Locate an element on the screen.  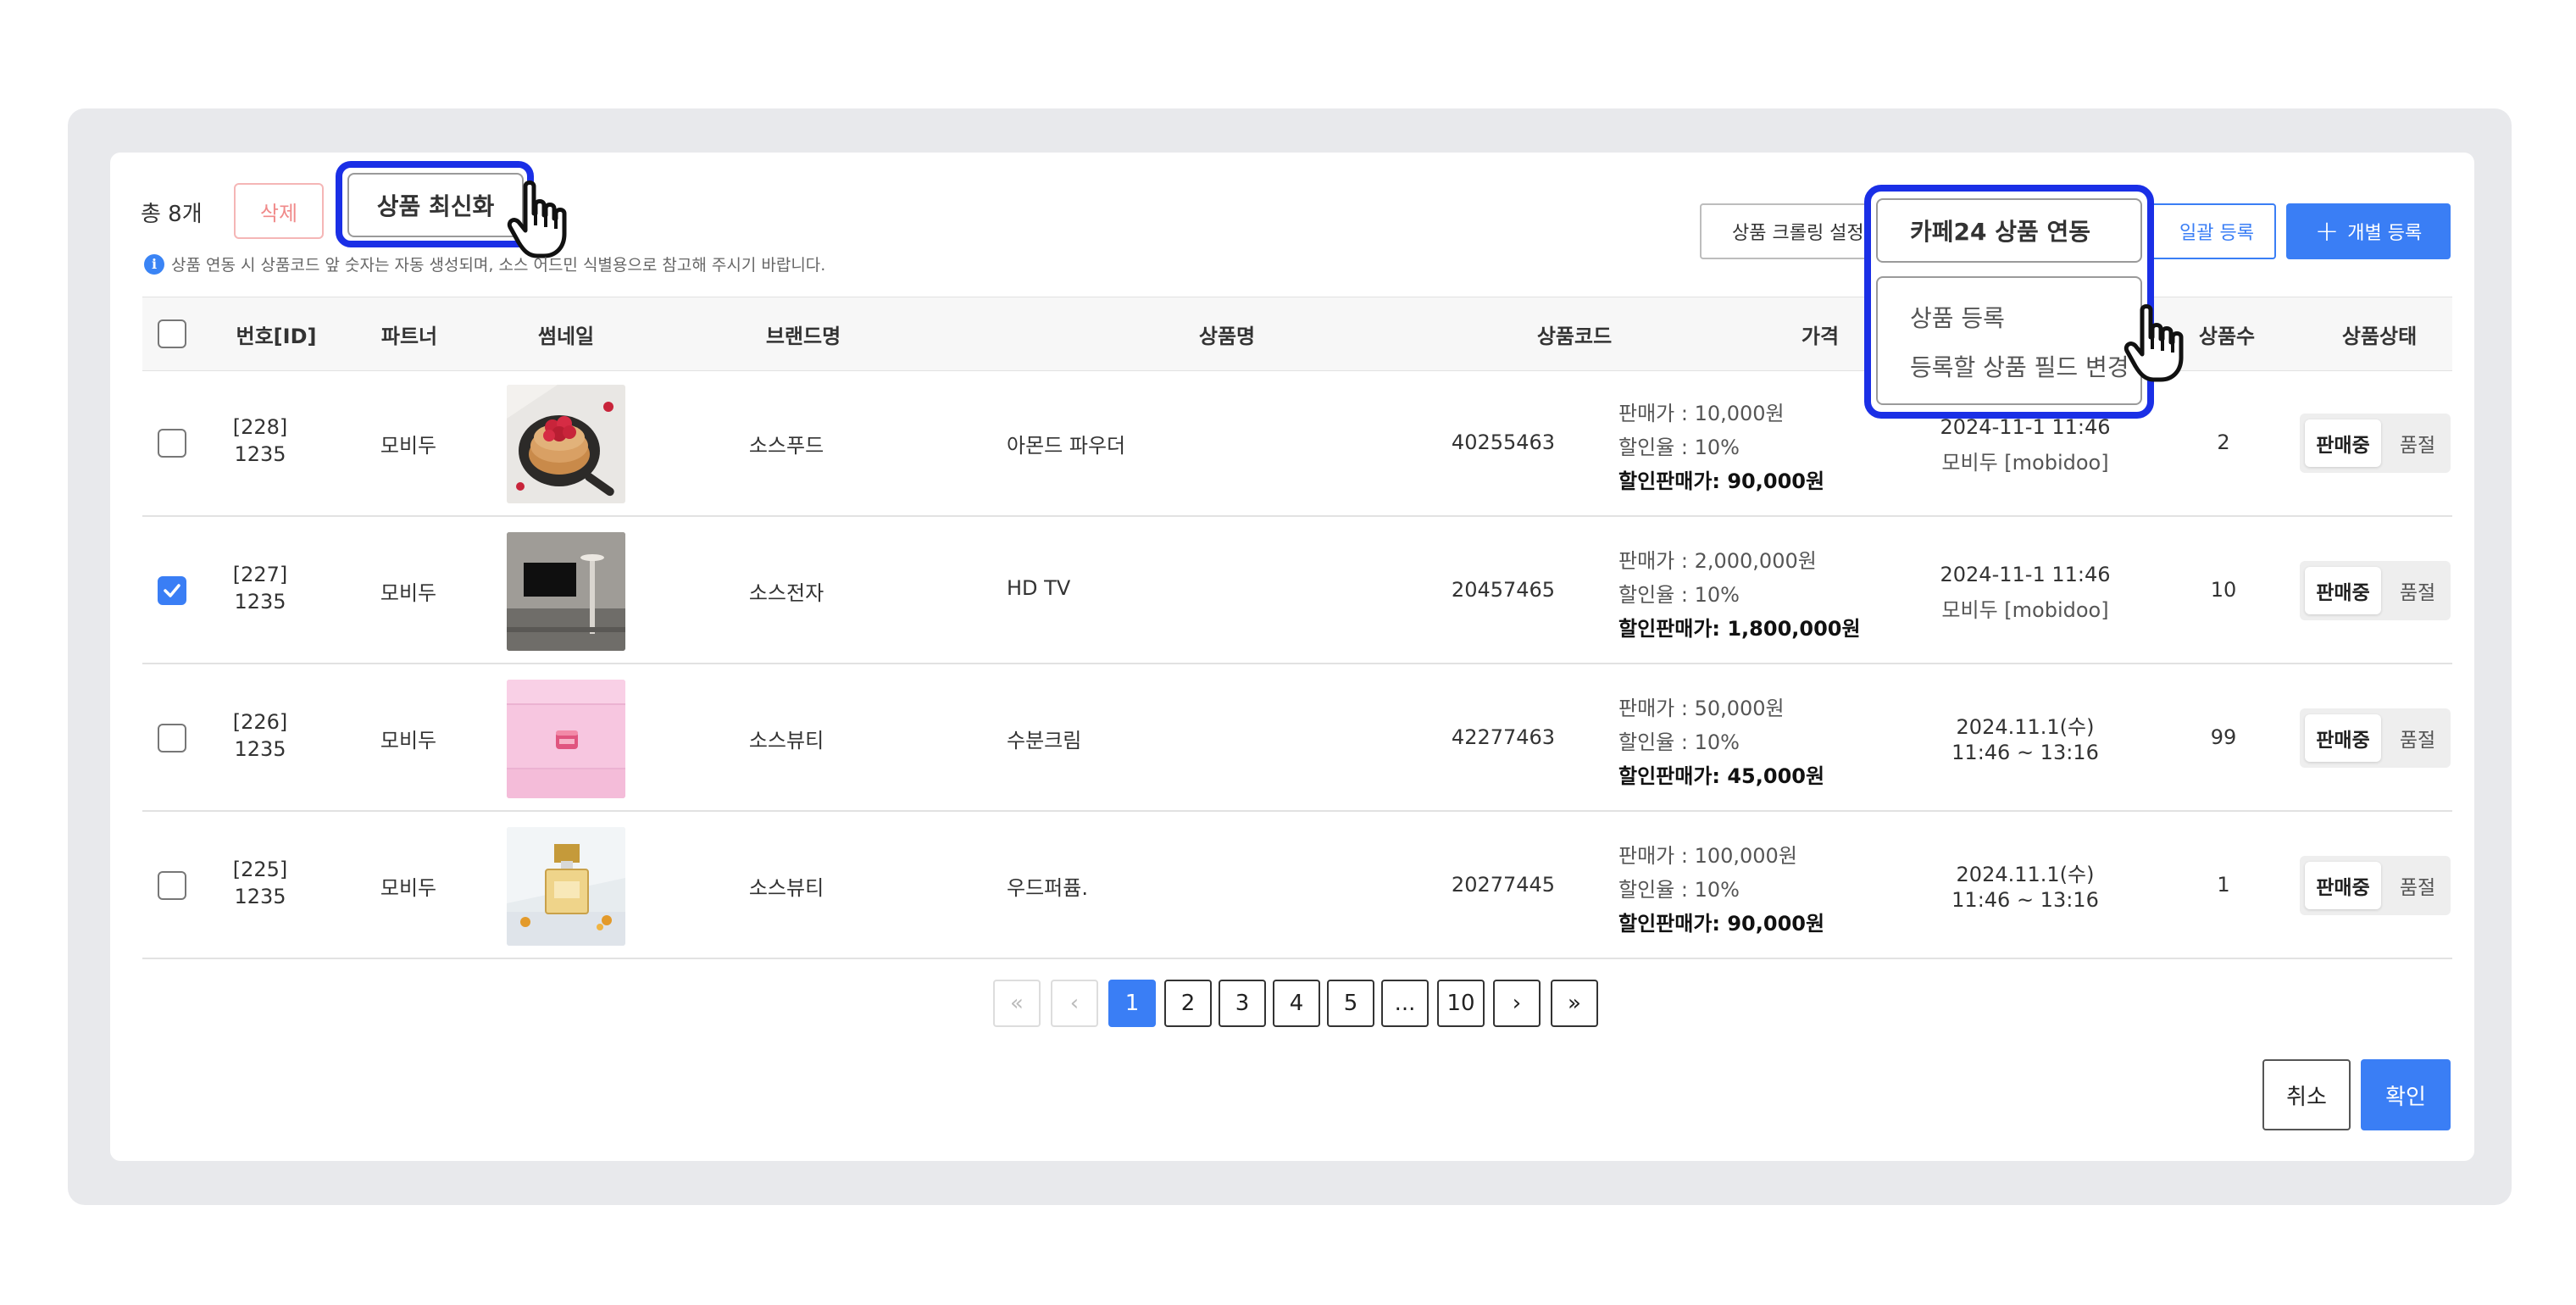
perfume-image is located at coordinates (566, 886).